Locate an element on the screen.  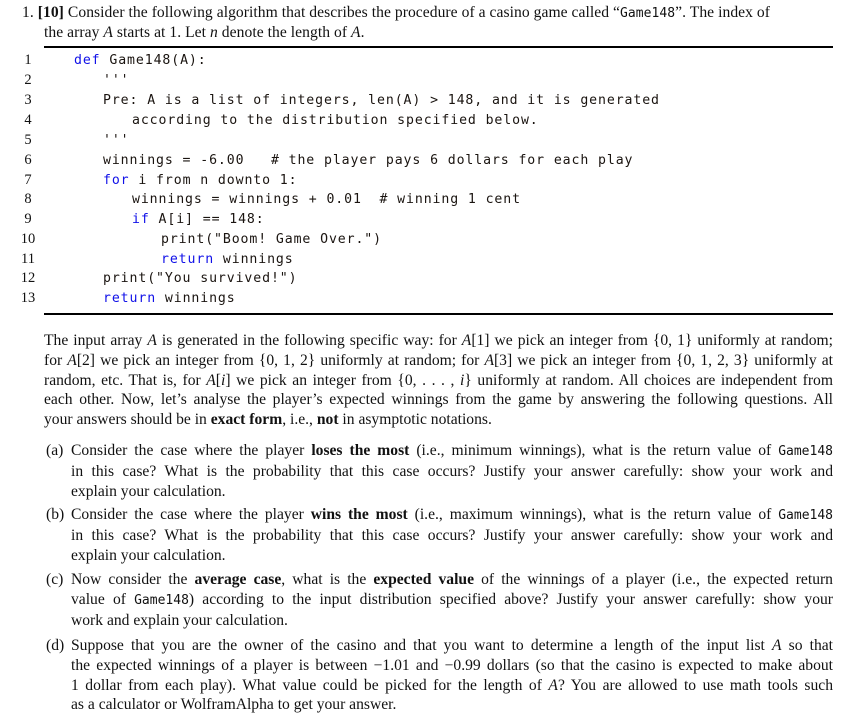
code-line: if A[i] == 148: is located at coordinates (198, 219).